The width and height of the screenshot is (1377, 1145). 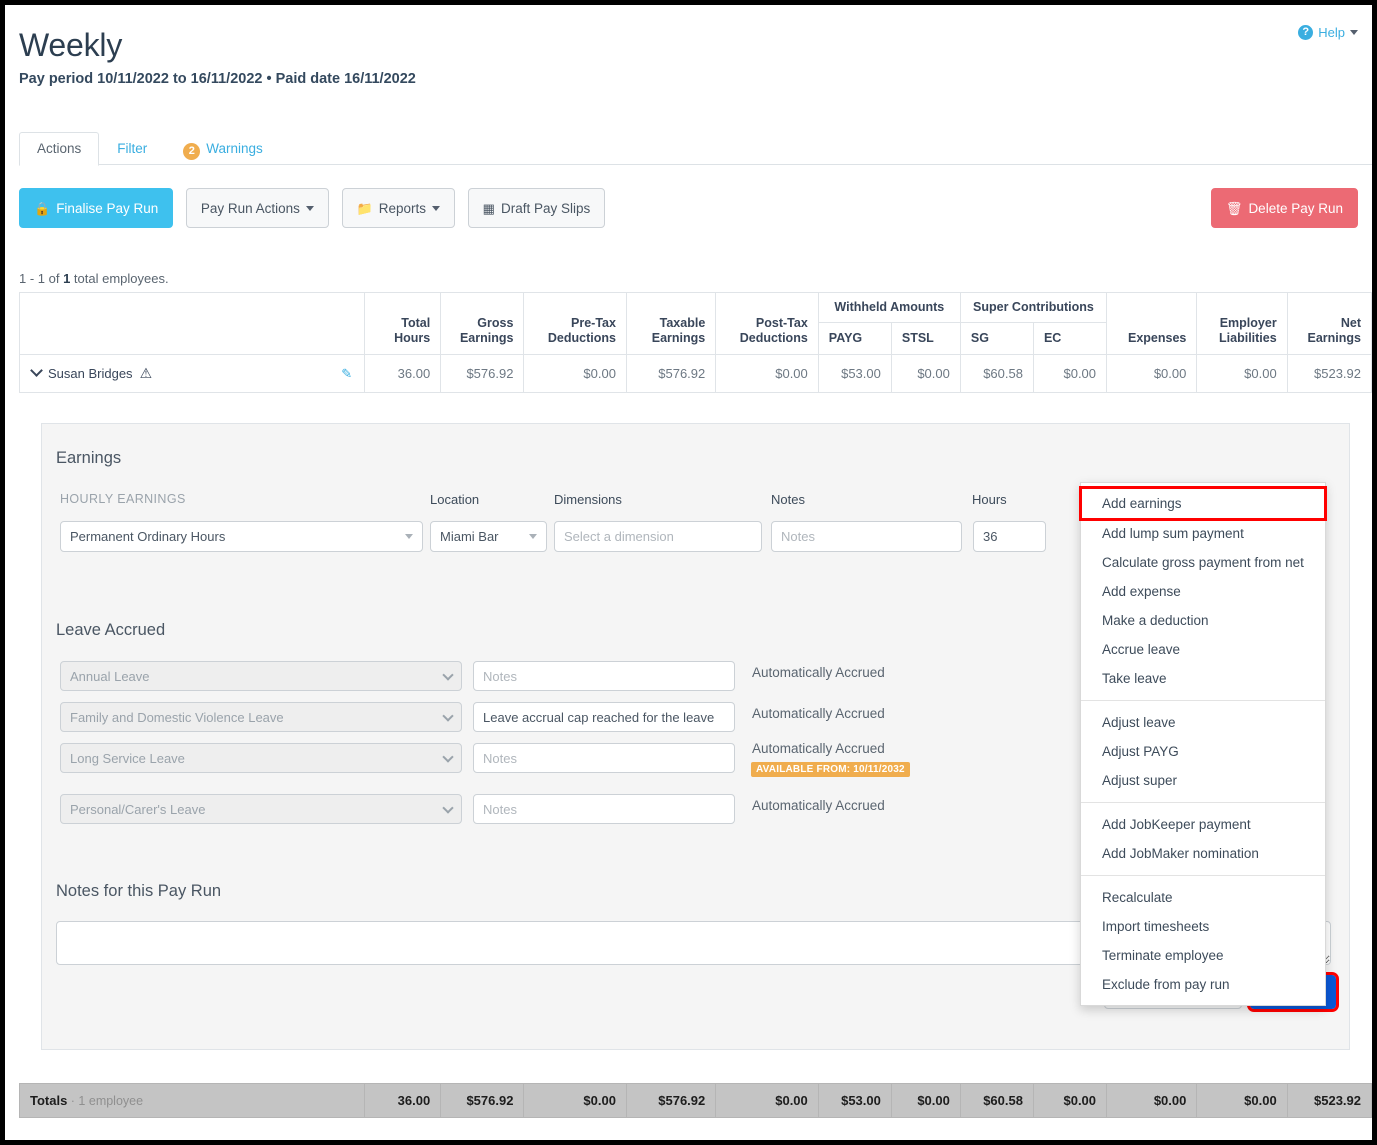 What do you see at coordinates (866, 536) in the screenshot?
I see `earnings-notes-input` at bounding box center [866, 536].